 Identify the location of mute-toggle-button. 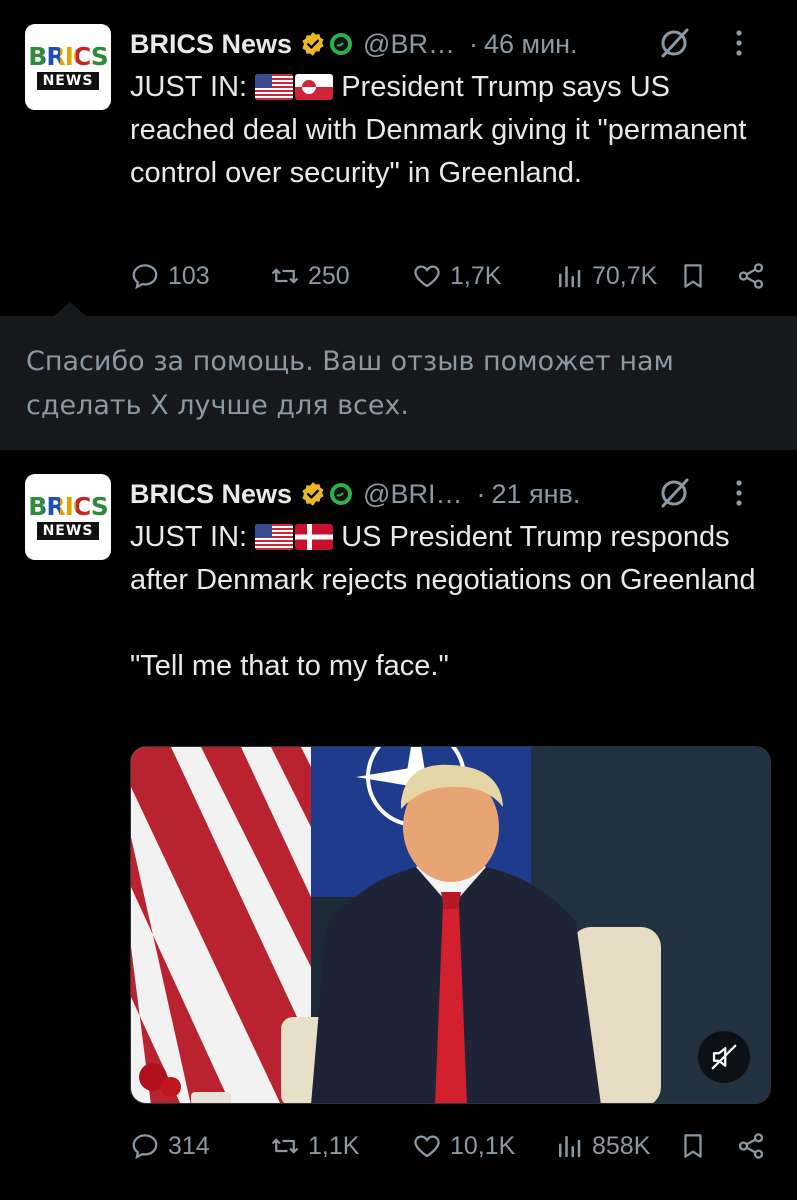
(724, 1057).